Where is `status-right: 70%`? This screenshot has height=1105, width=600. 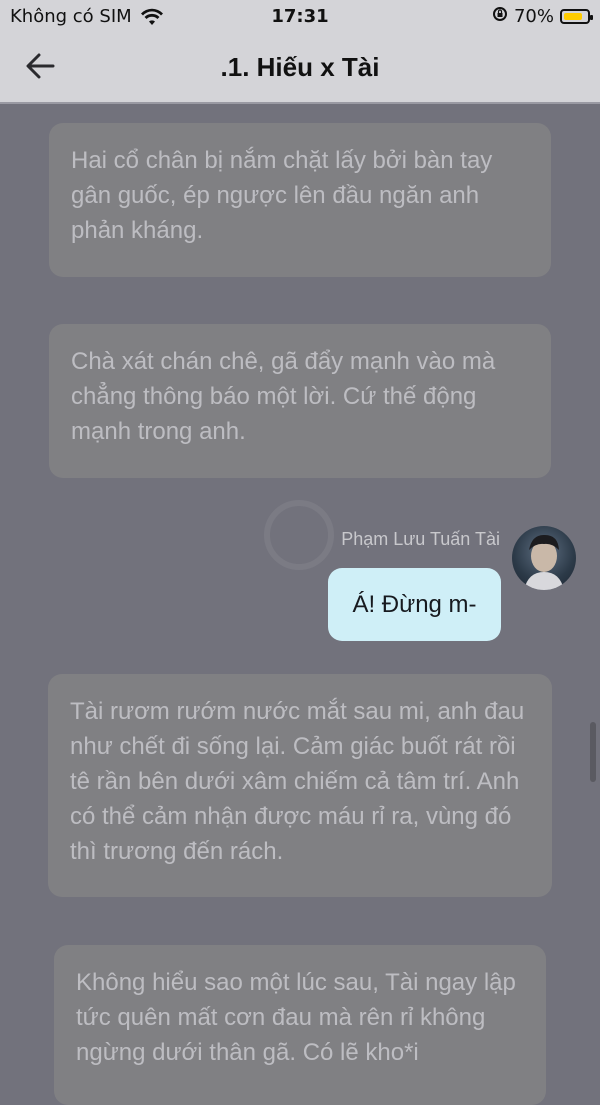 status-right: 70% is located at coordinates (542, 16).